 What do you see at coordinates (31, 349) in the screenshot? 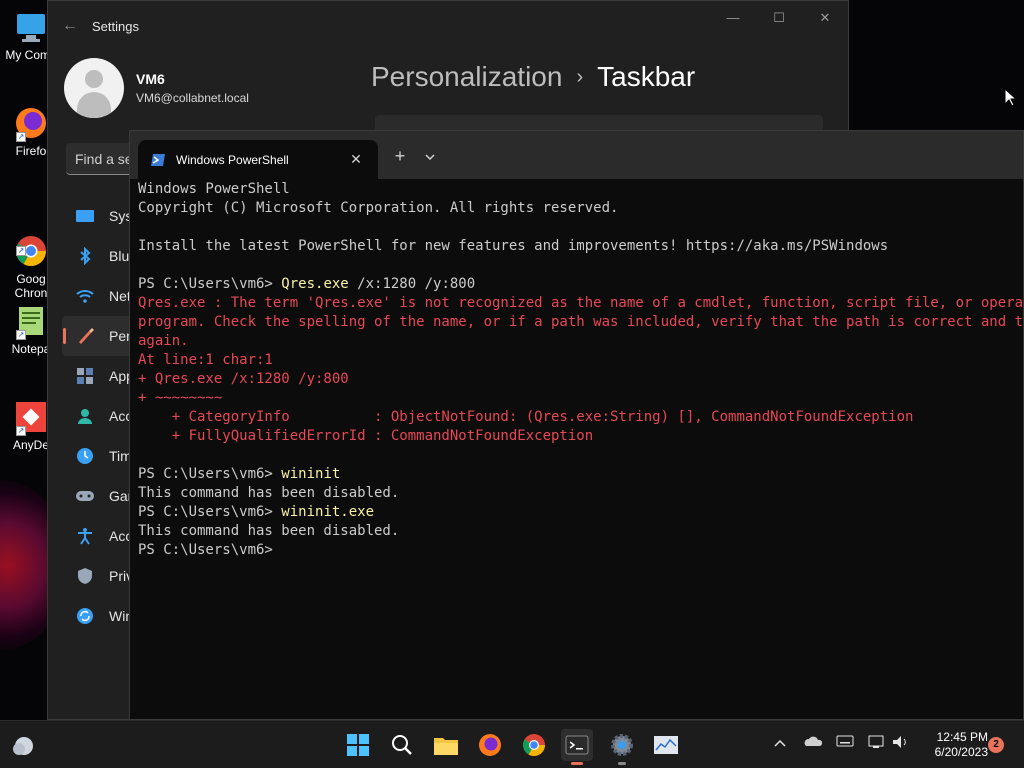
I see `desktop-icon-label: Notepa` at bounding box center [31, 349].